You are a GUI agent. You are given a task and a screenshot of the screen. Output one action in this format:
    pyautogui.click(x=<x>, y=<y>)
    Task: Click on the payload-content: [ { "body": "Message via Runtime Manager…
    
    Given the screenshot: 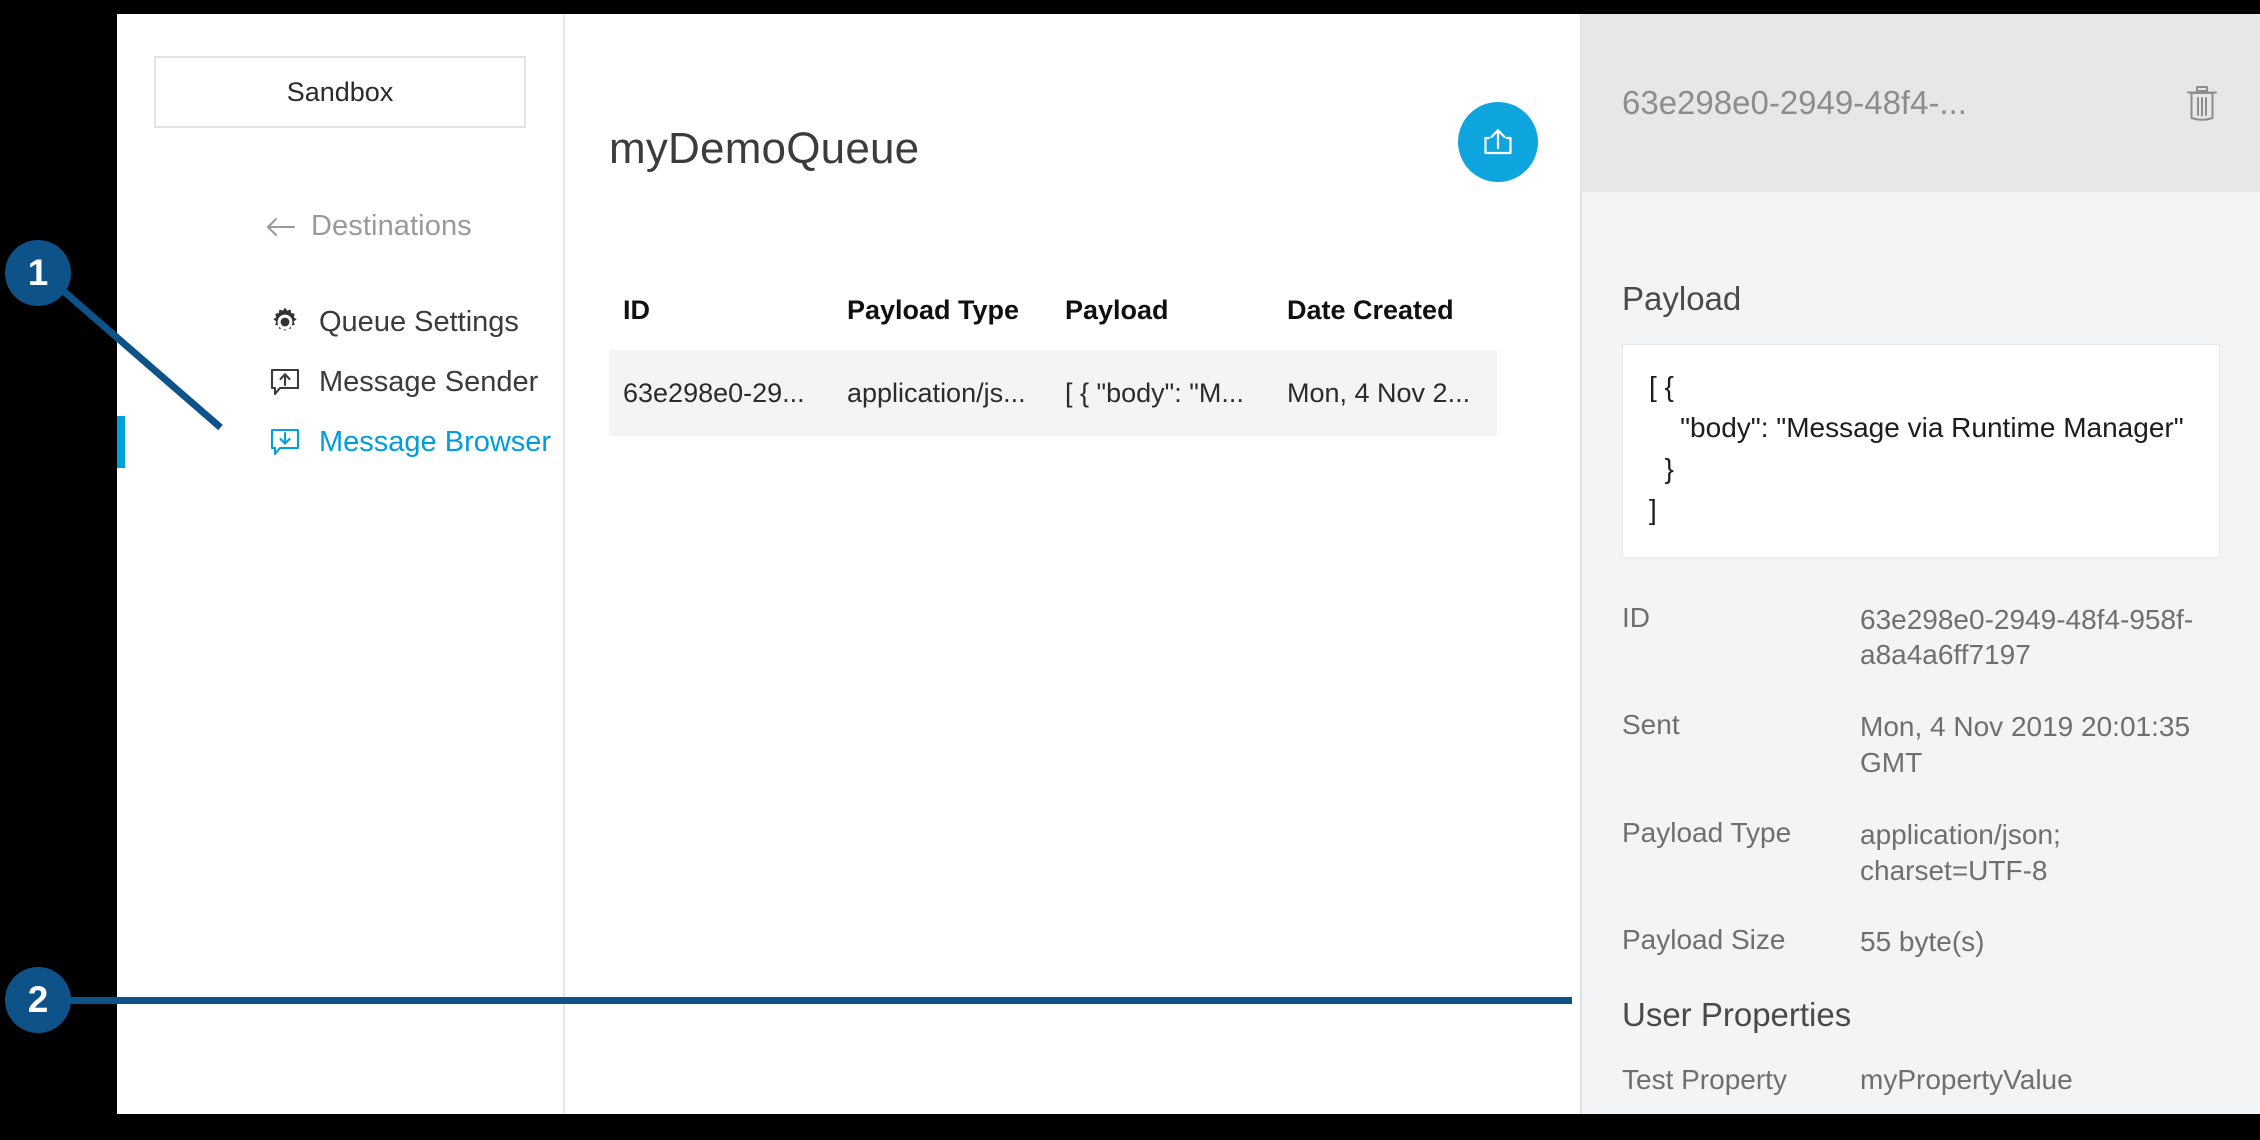 What is the action you would take?
    pyautogui.click(x=1916, y=448)
    